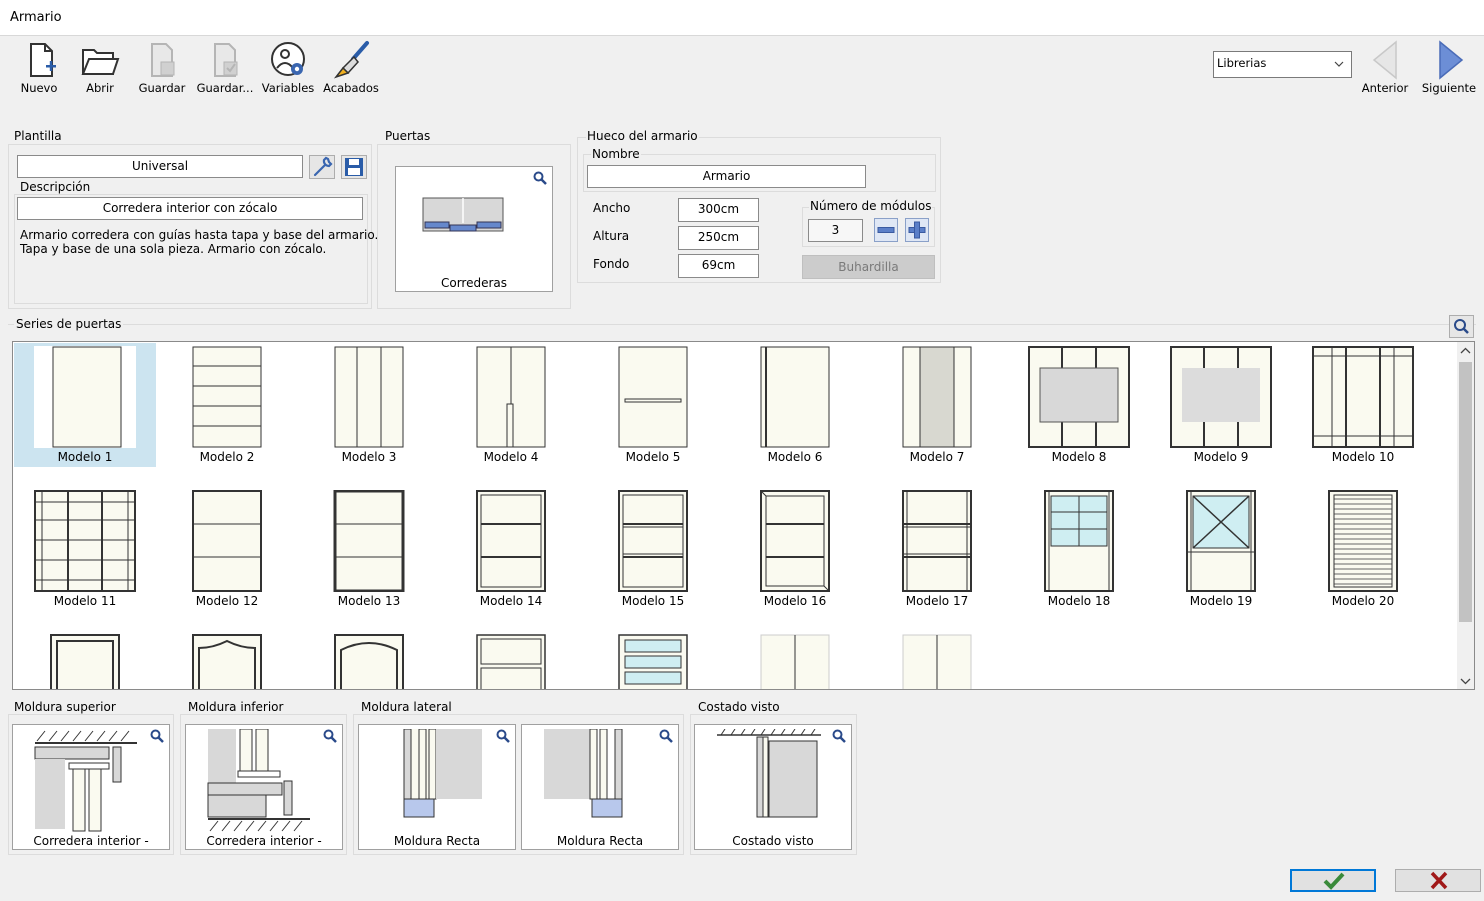 The width and height of the screenshot is (1484, 901). I want to click on doors-type-caption: Correderas, so click(474, 283).